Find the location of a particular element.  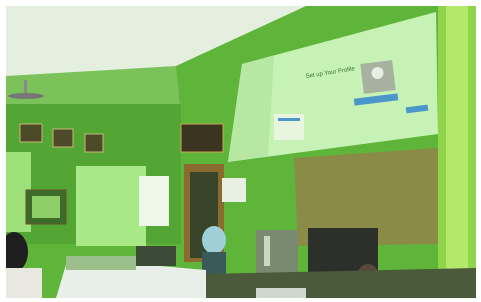

lab-equipment is located at coordinates (277, 254).